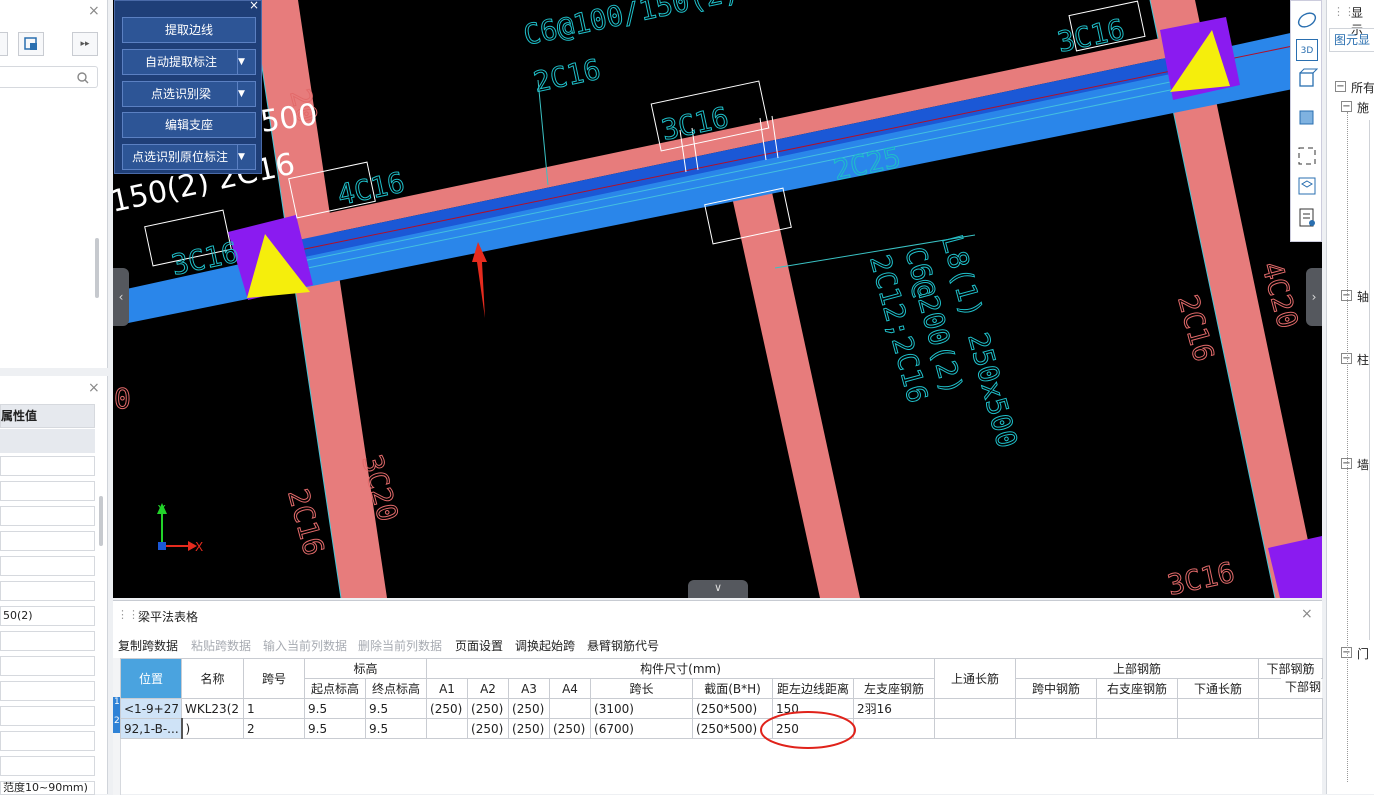  I want to click on tree-item: 所有, so click(1362, 87).